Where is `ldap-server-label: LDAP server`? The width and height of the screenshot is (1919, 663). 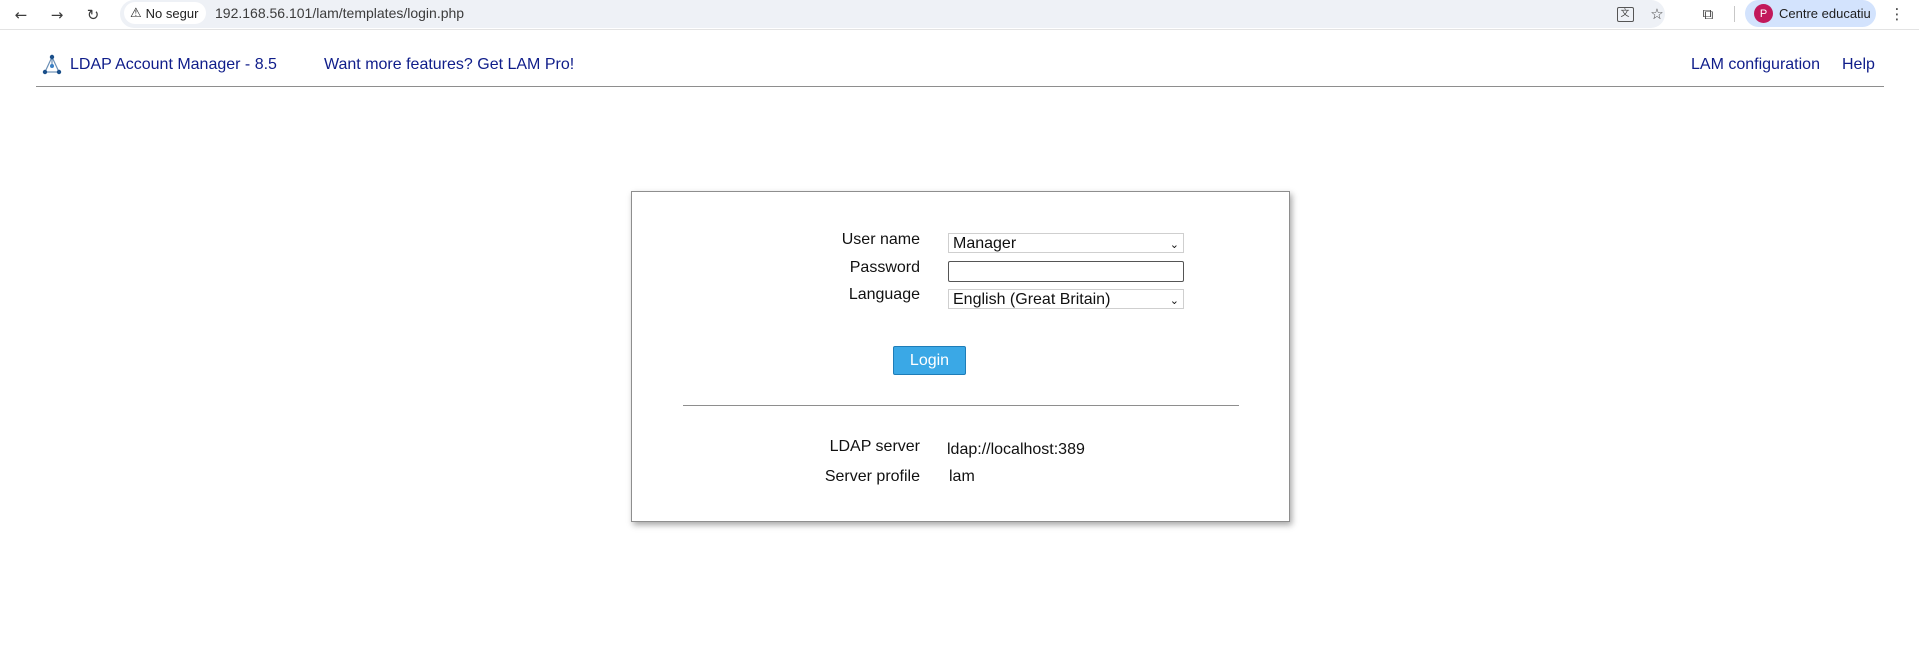 ldap-server-label: LDAP server is located at coordinates (874, 446).